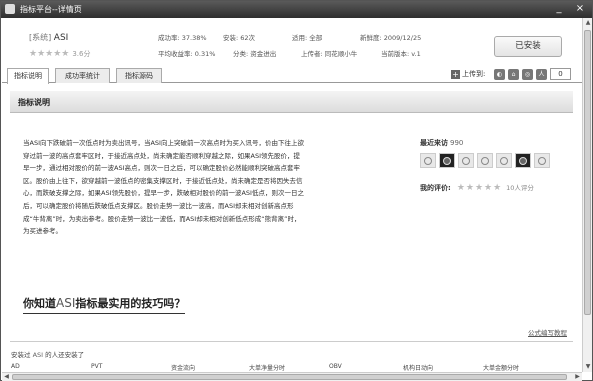 The height and width of the screenshot is (381, 593). I want to click on minimize-button: _, so click(559, 9).